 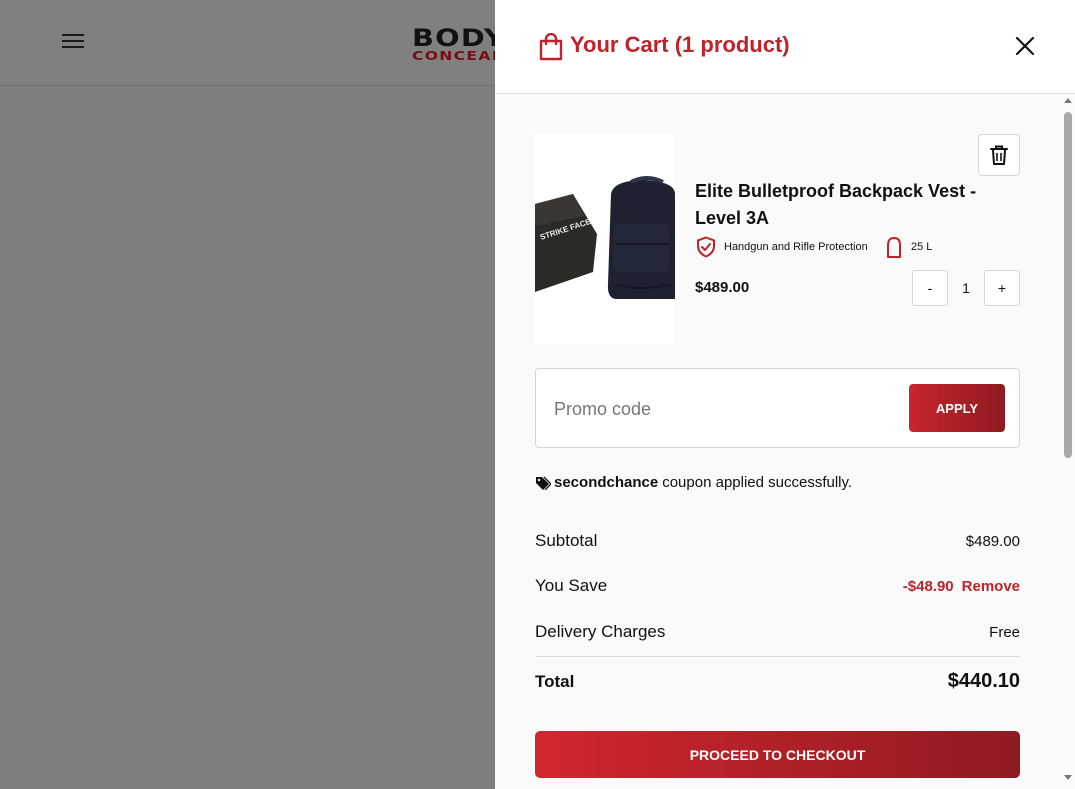 What do you see at coordinates (605, 239) in the screenshot?
I see `product-image: STRIKE FACE` at bounding box center [605, 239].